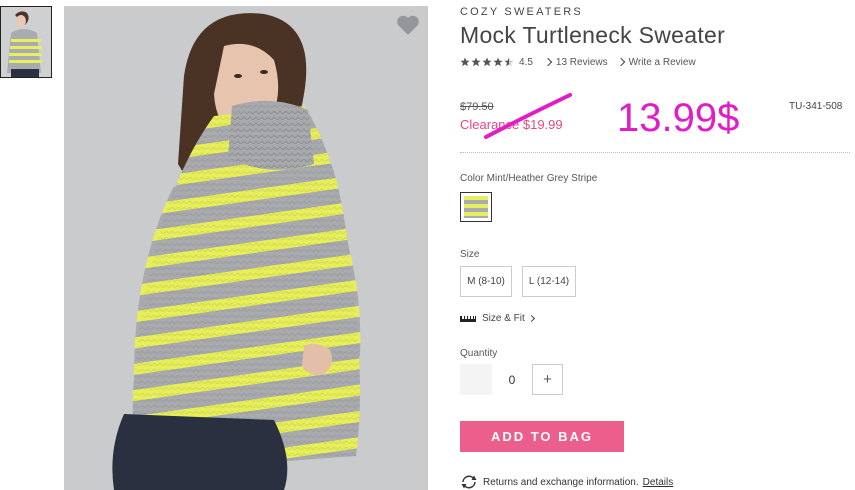  I want to click on ruler-icon, so click(468, 318).